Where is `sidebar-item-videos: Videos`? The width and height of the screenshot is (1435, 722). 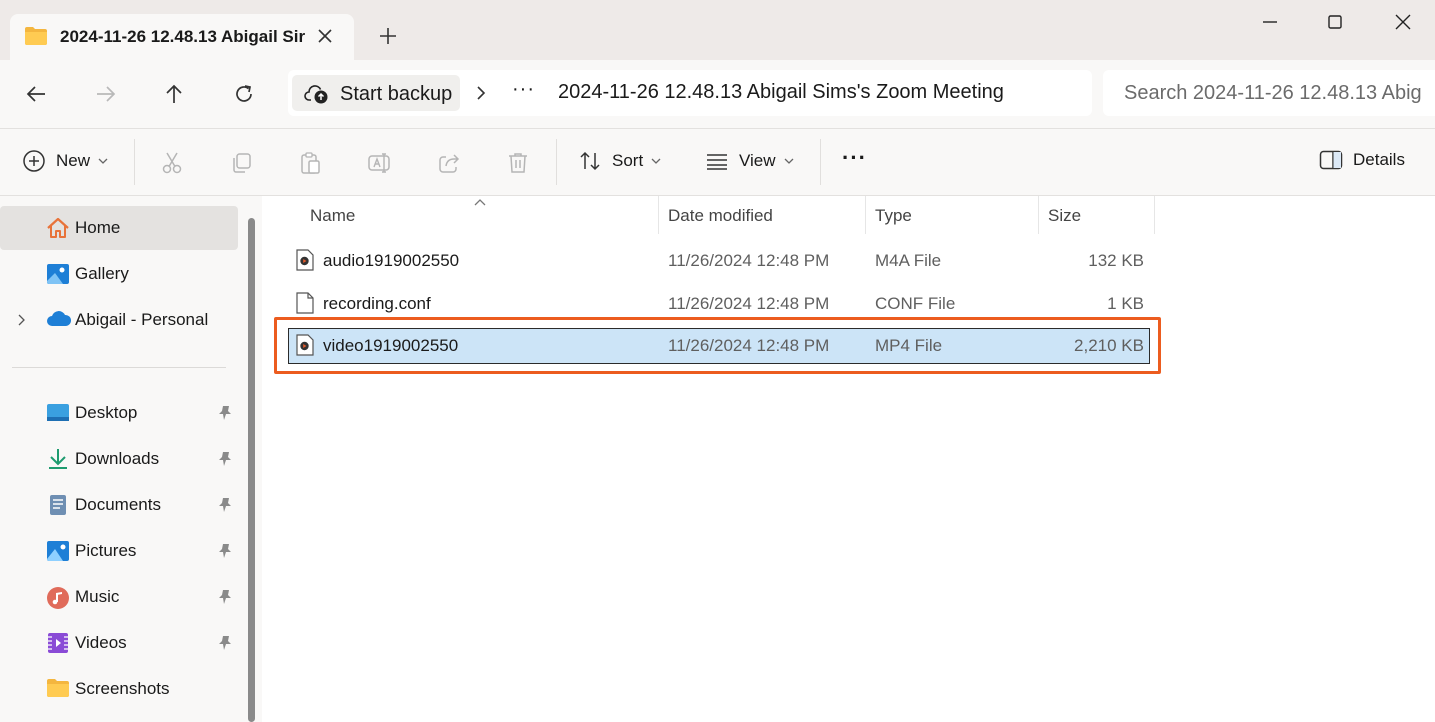 sidebar-item-videos: Videos is located at coordinates (119, 643).